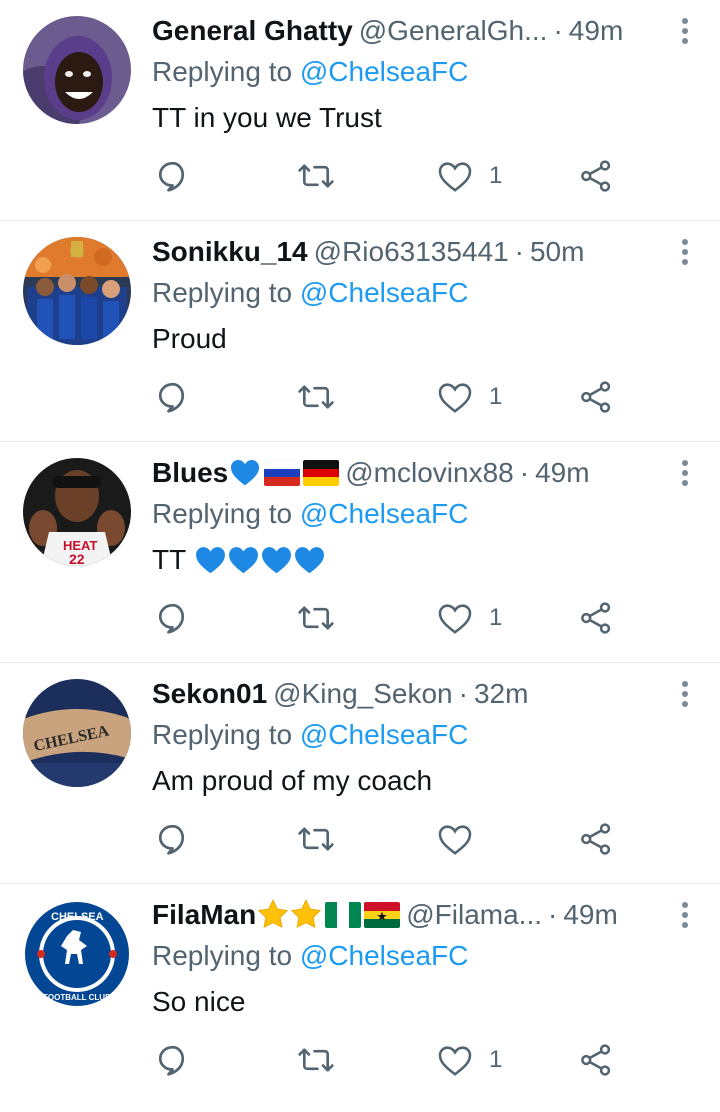 The height and width of the screenshot is (1112, 720). I want to click on timestamp: 50m, so click(557, 251).